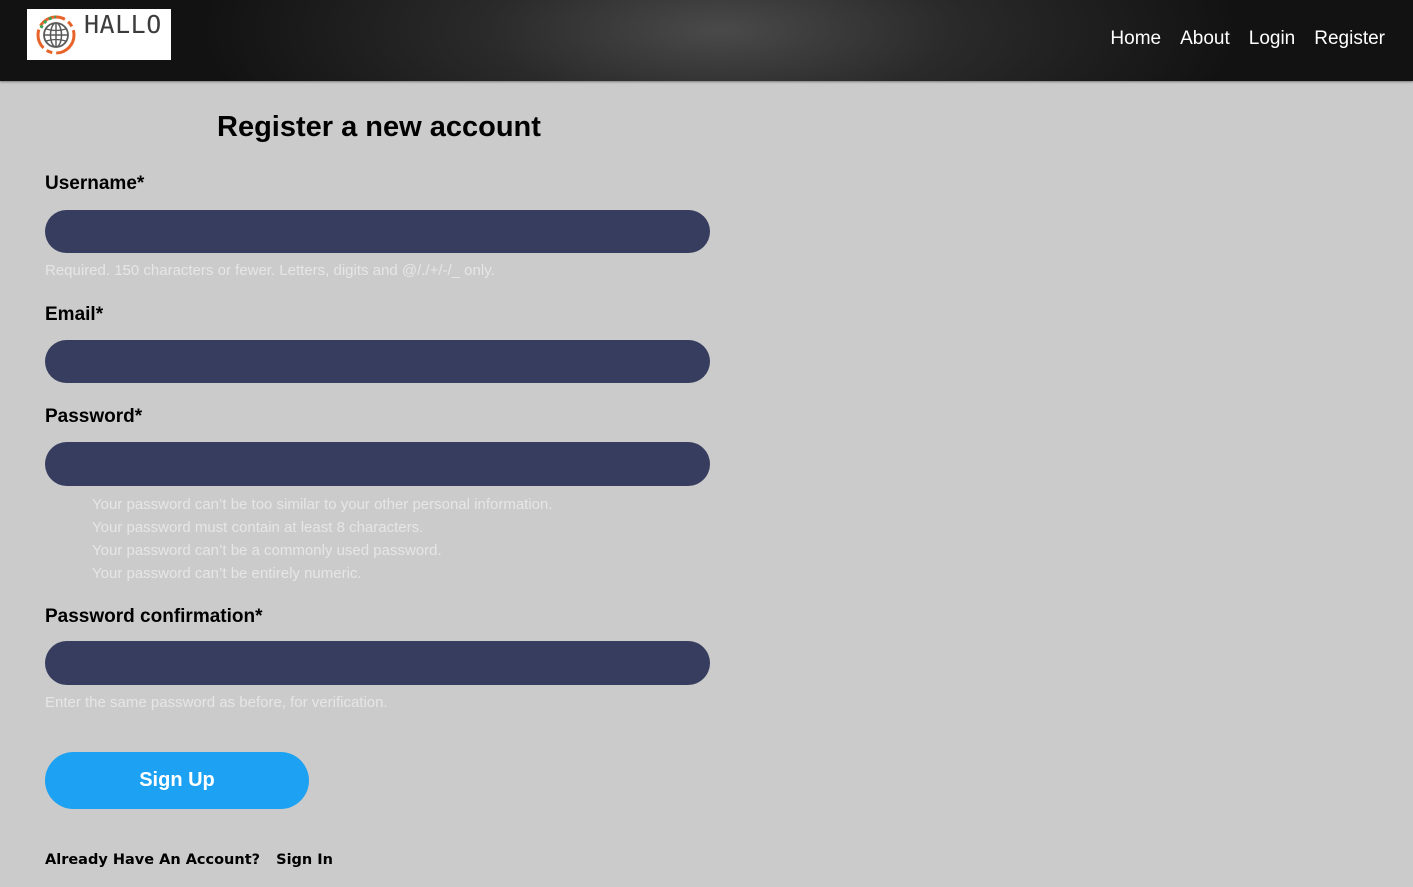  What do you see at coordinates (74, 314) in the screenshot?
I see `email-label: Email*` at bounding box center [74, 314].